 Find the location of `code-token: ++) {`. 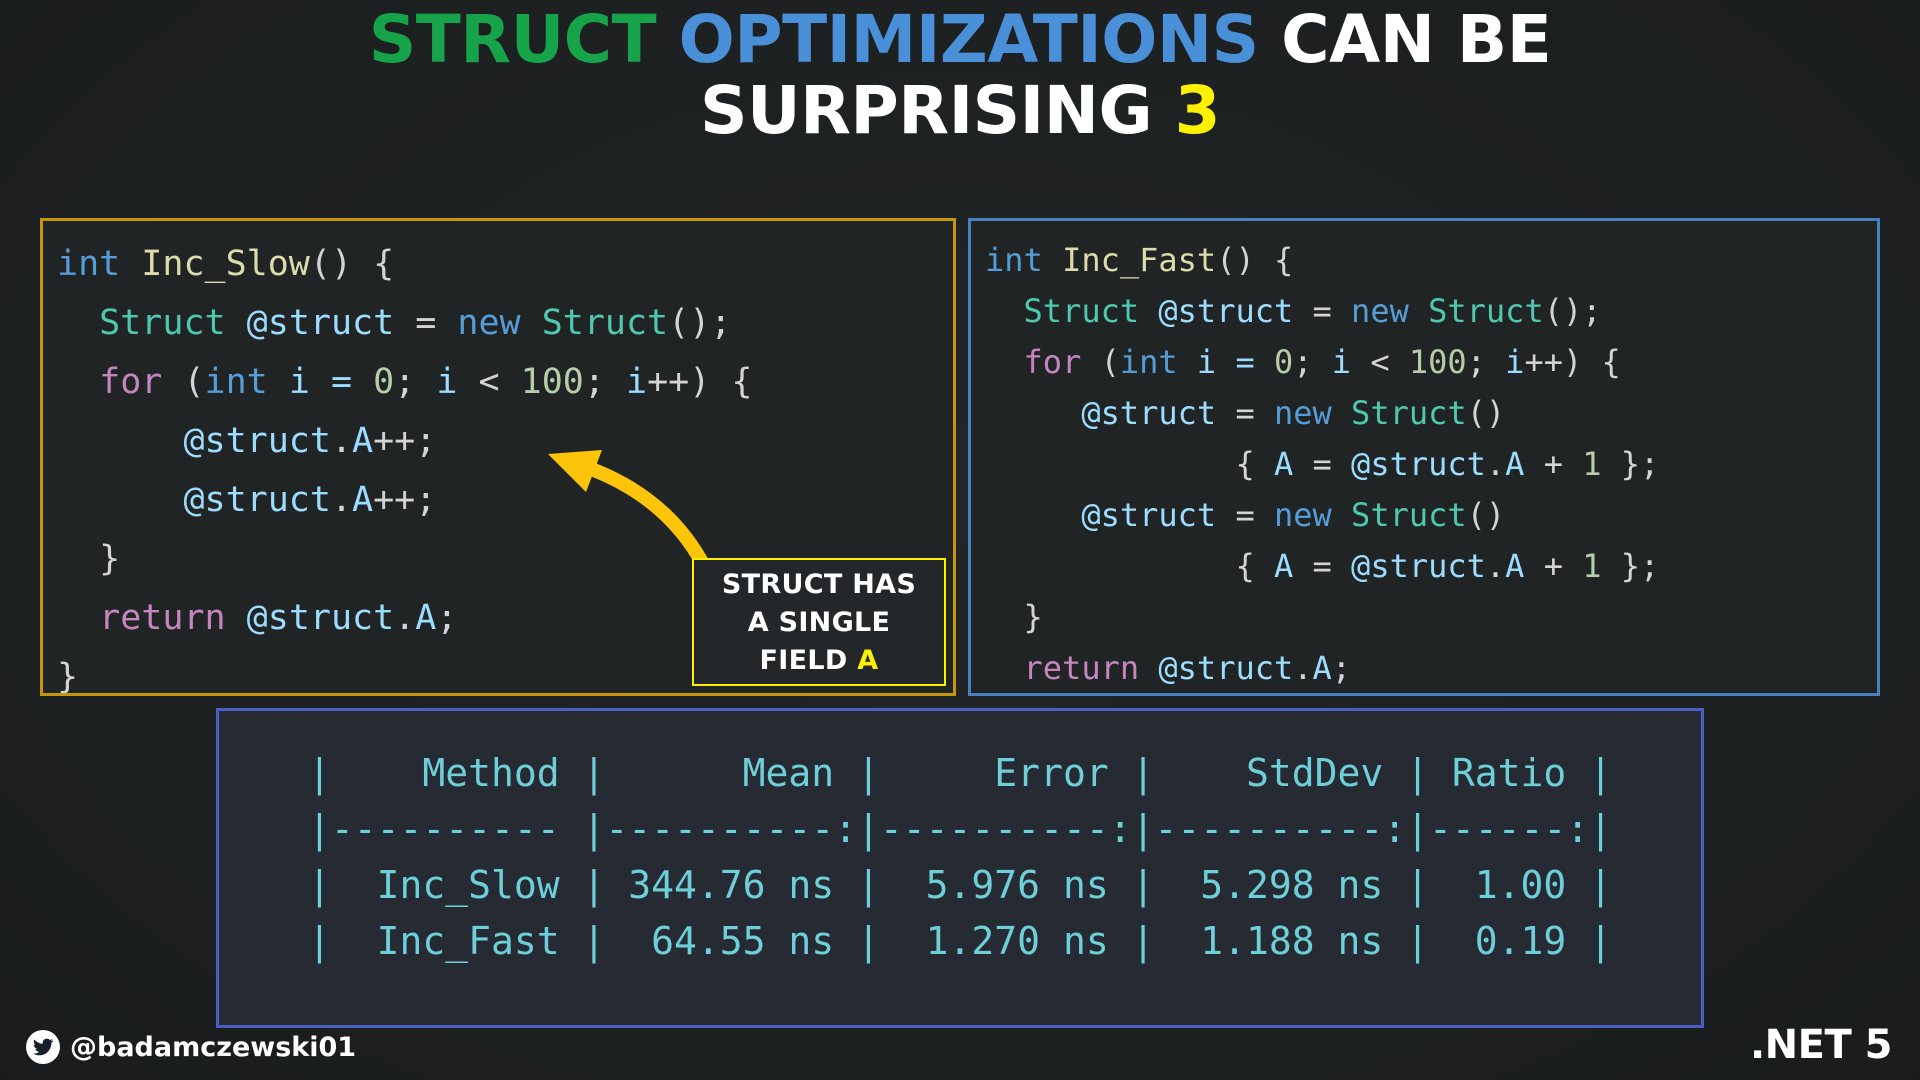

code-token: ++) { is located at coordinates (700, 382).